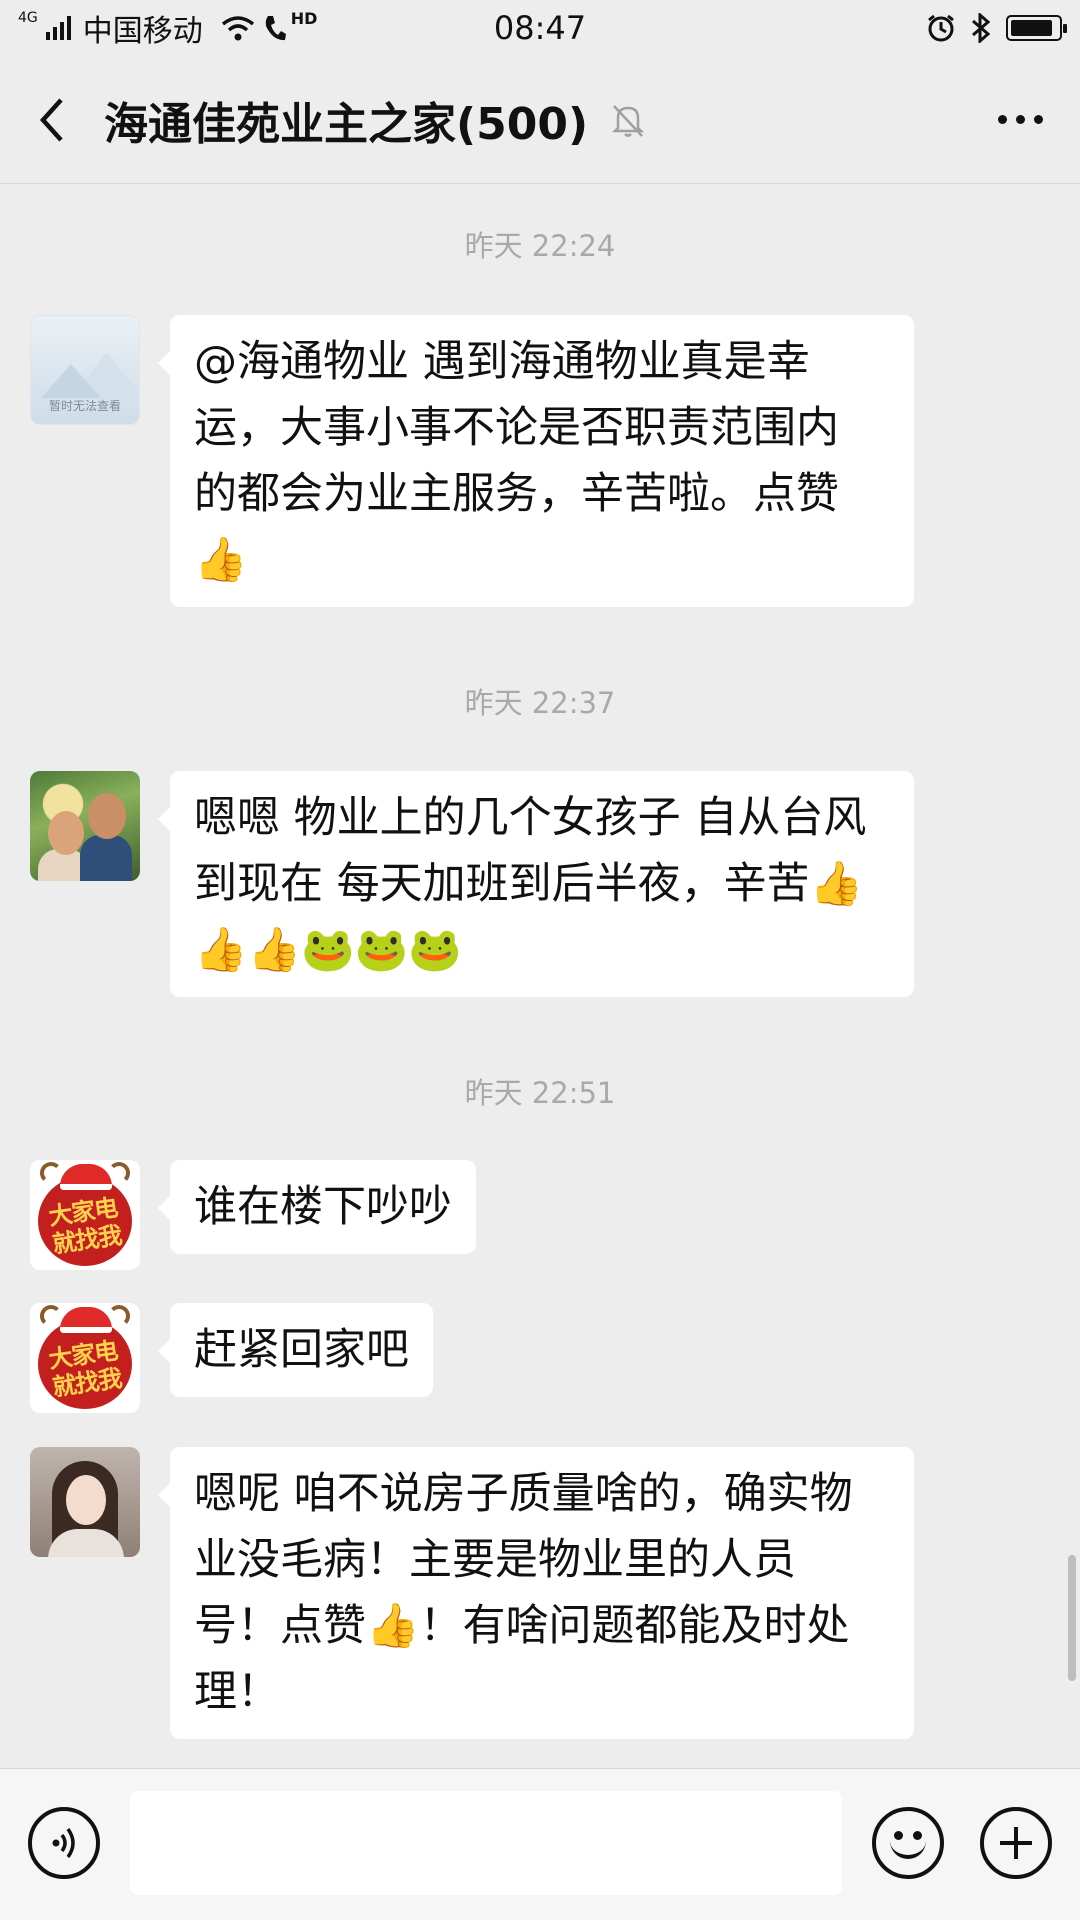 This screenshot has height=1920, width=1080. Describe the element at coordinates (502, 362) in the screenshot. I see `message-line: @海通物业 遇到海通物业真是幸` at that location.